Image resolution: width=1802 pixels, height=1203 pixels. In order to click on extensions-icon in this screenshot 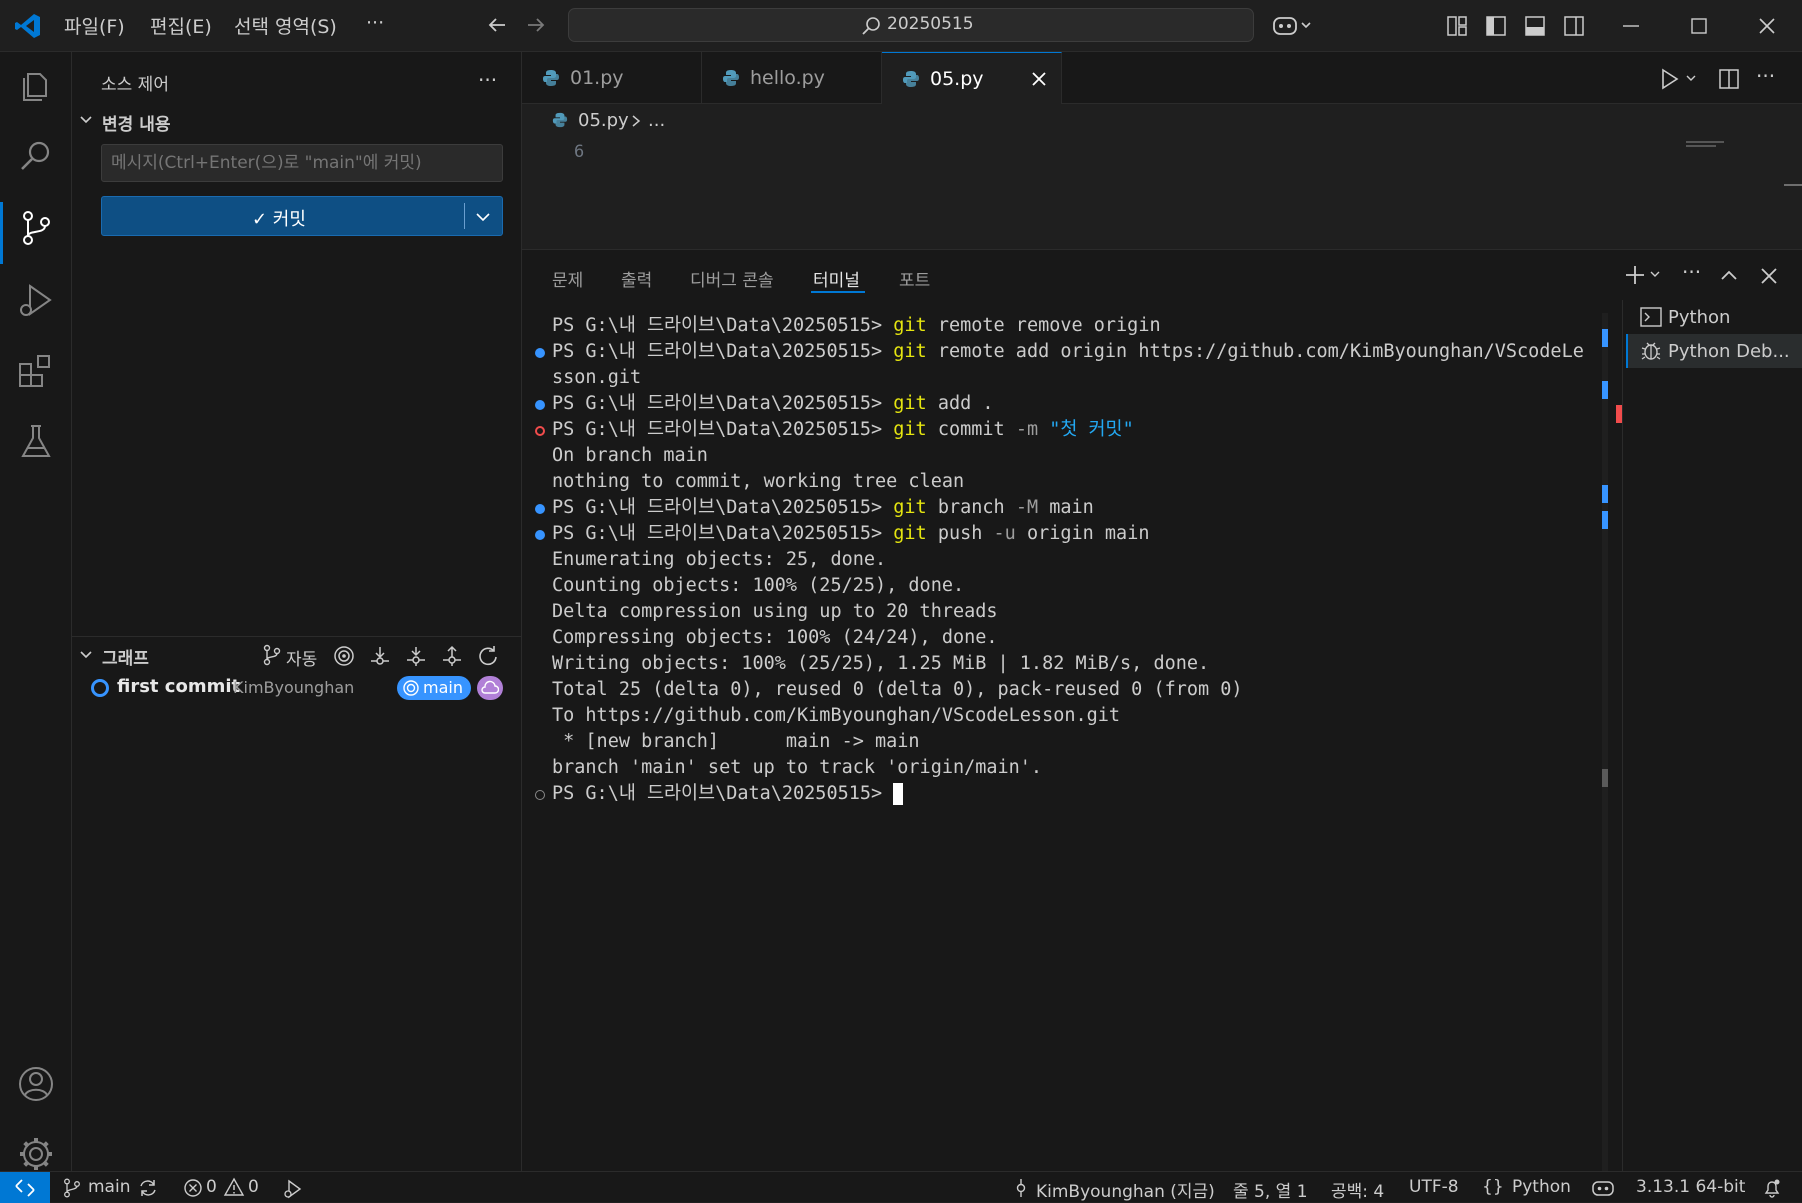, I will do `click(36, 370)`.